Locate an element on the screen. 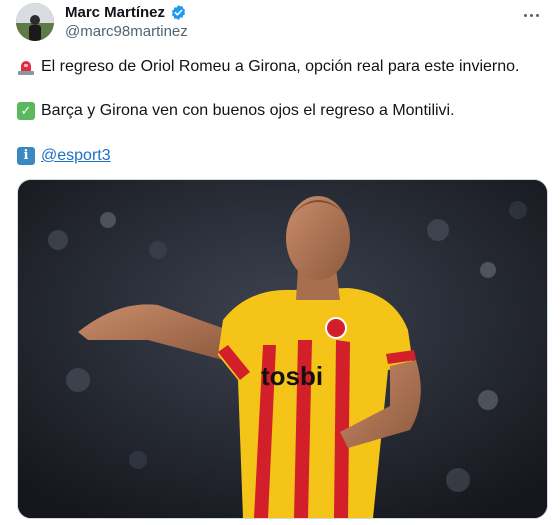 The image size is (560, 525). information-icon: i is located at coordinates (26, 156).